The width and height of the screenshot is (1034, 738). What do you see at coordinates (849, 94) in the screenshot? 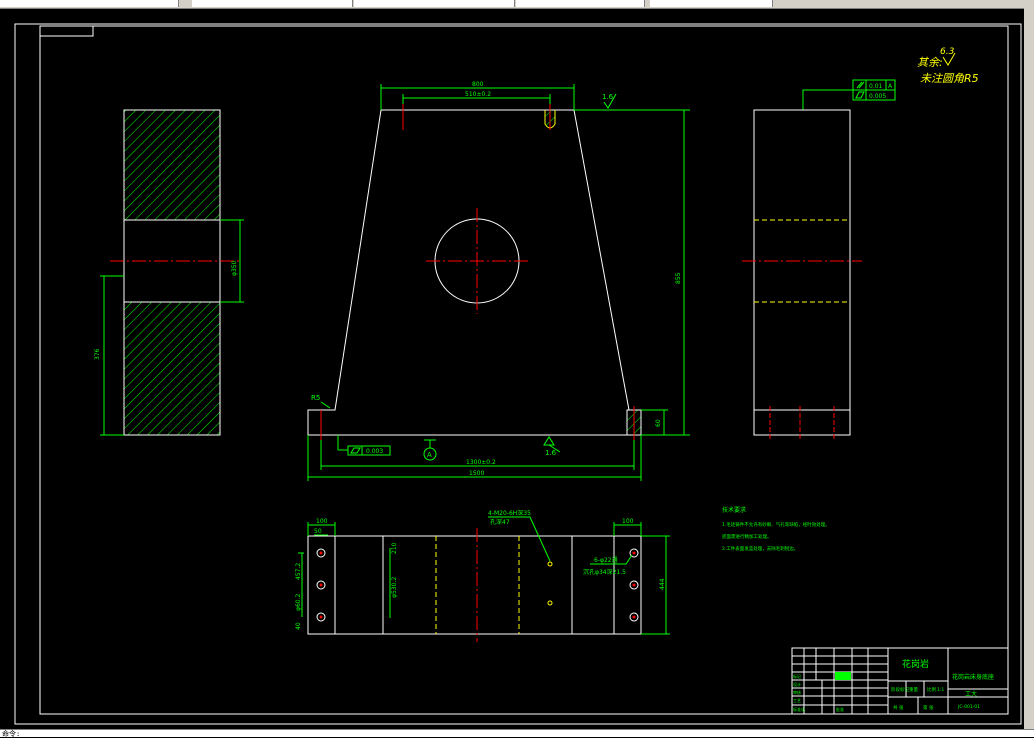
I see `tolerance-frame: 0.01 A 0.005` at bounding box center [849, 94].